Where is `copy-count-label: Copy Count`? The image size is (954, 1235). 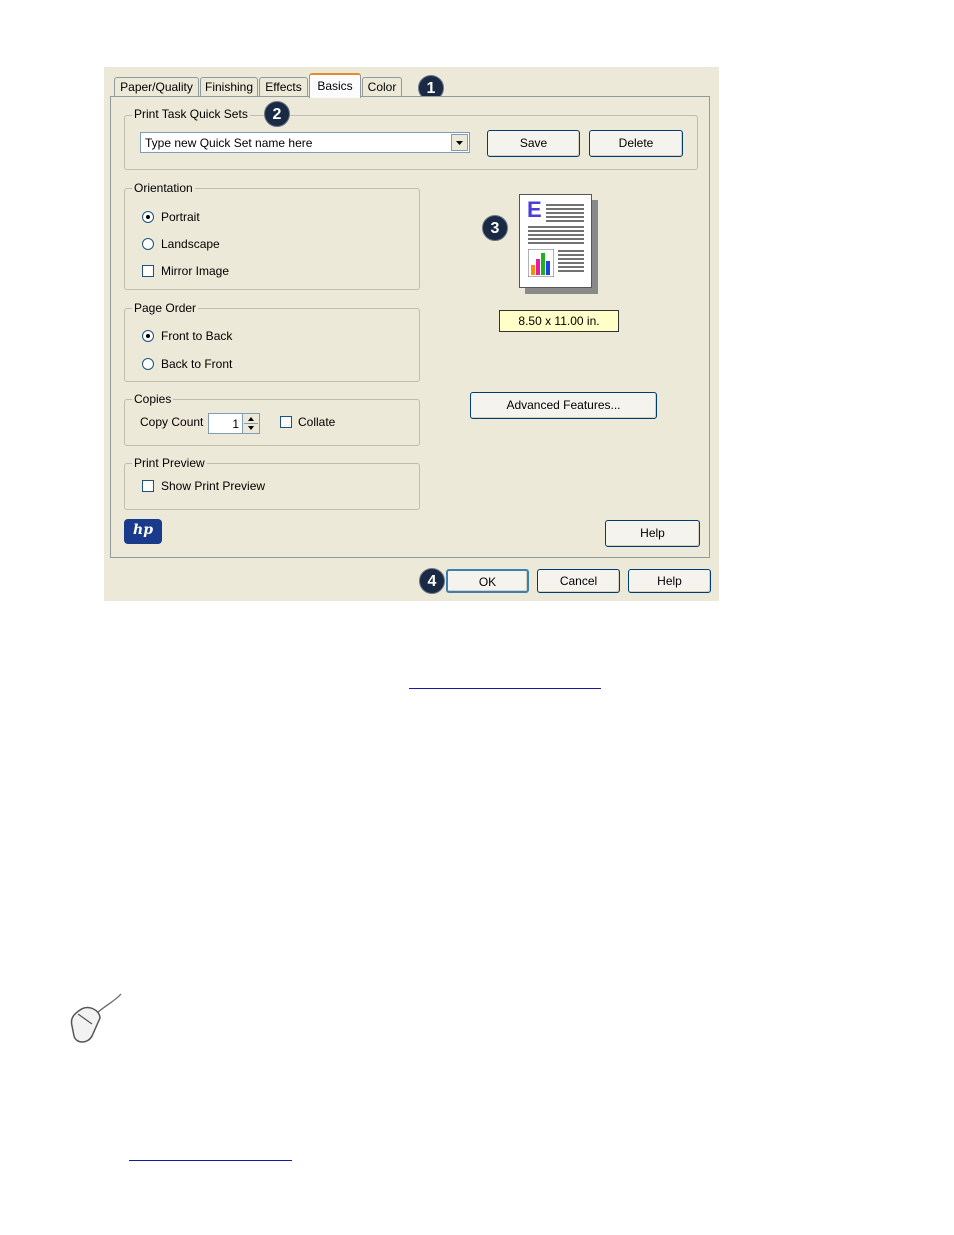
copy-count-label: Copy Count is located at coordinates (172, 422).